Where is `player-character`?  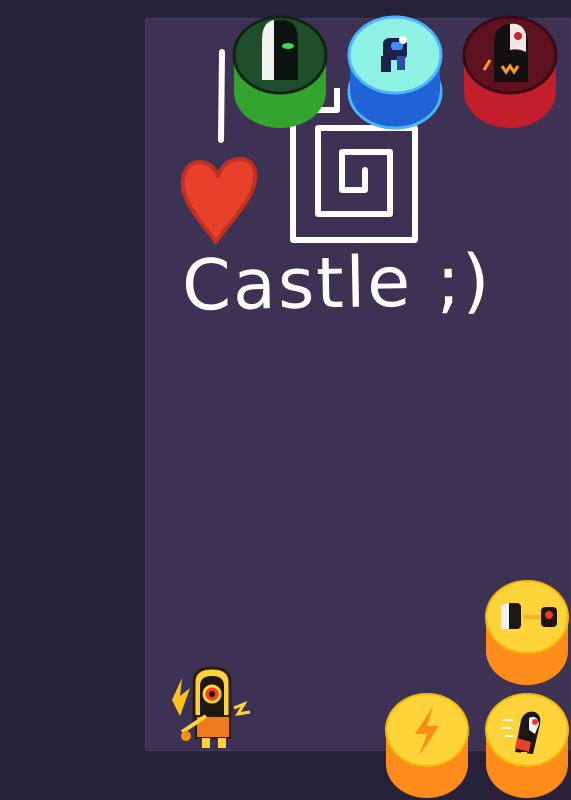
player-character is located at coordinates (210, 707).